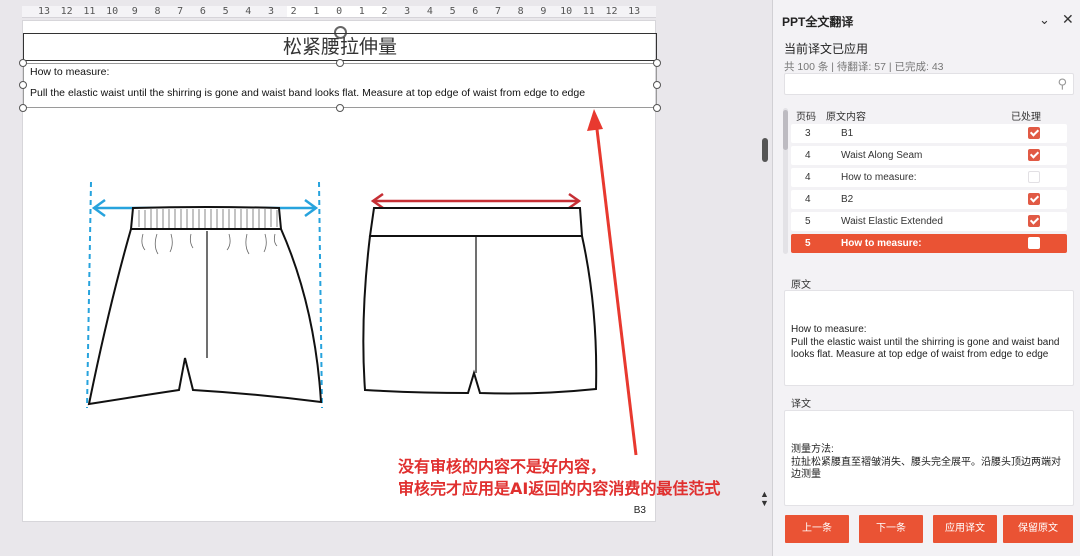  I want to click on editor-scrollbar: ▲ ▼, so click(765, 278).